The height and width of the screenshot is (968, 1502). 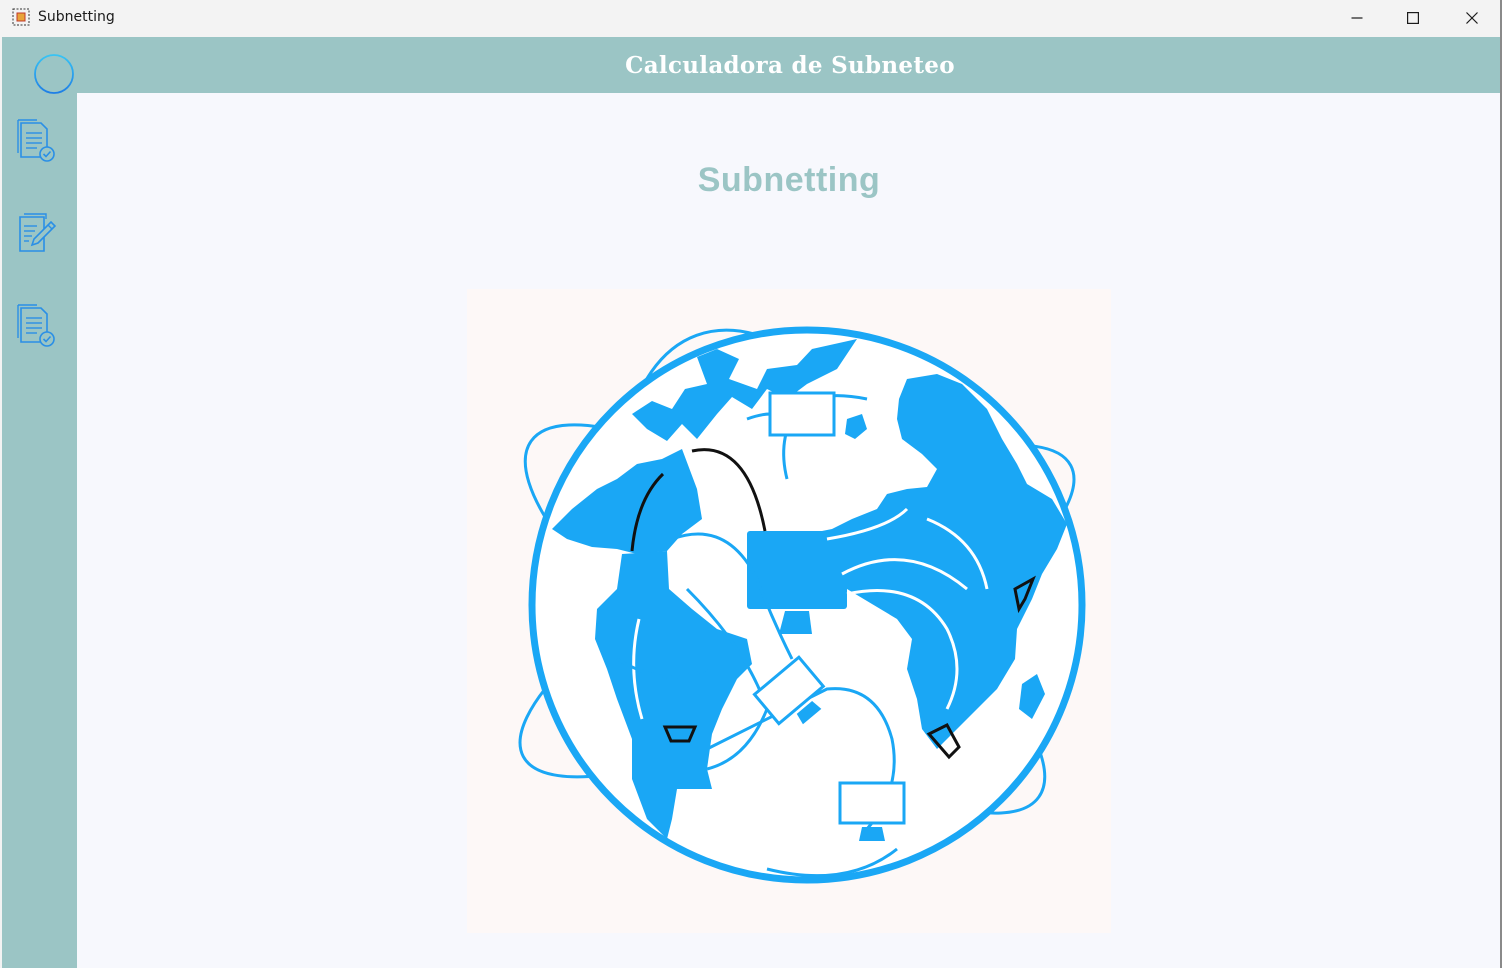 I want to click on window-title: Subnetting, so click(x=76, y=17).